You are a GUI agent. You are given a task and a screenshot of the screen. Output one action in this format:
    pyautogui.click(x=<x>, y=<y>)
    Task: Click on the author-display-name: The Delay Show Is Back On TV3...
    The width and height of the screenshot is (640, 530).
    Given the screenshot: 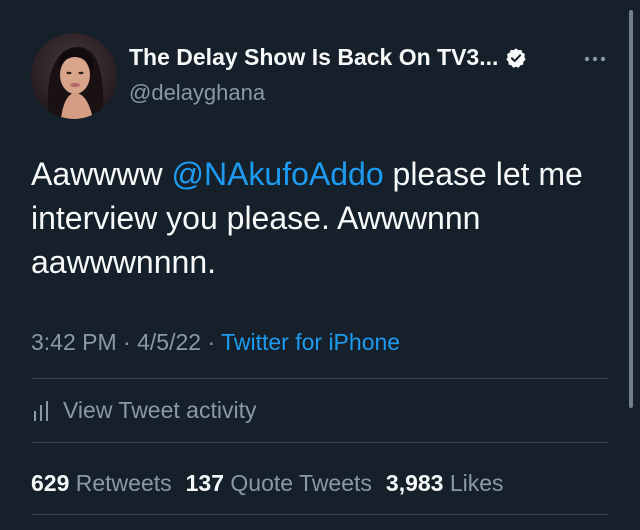 What is the action you would take?
    pyautogui.click(x=313, y=57)
    